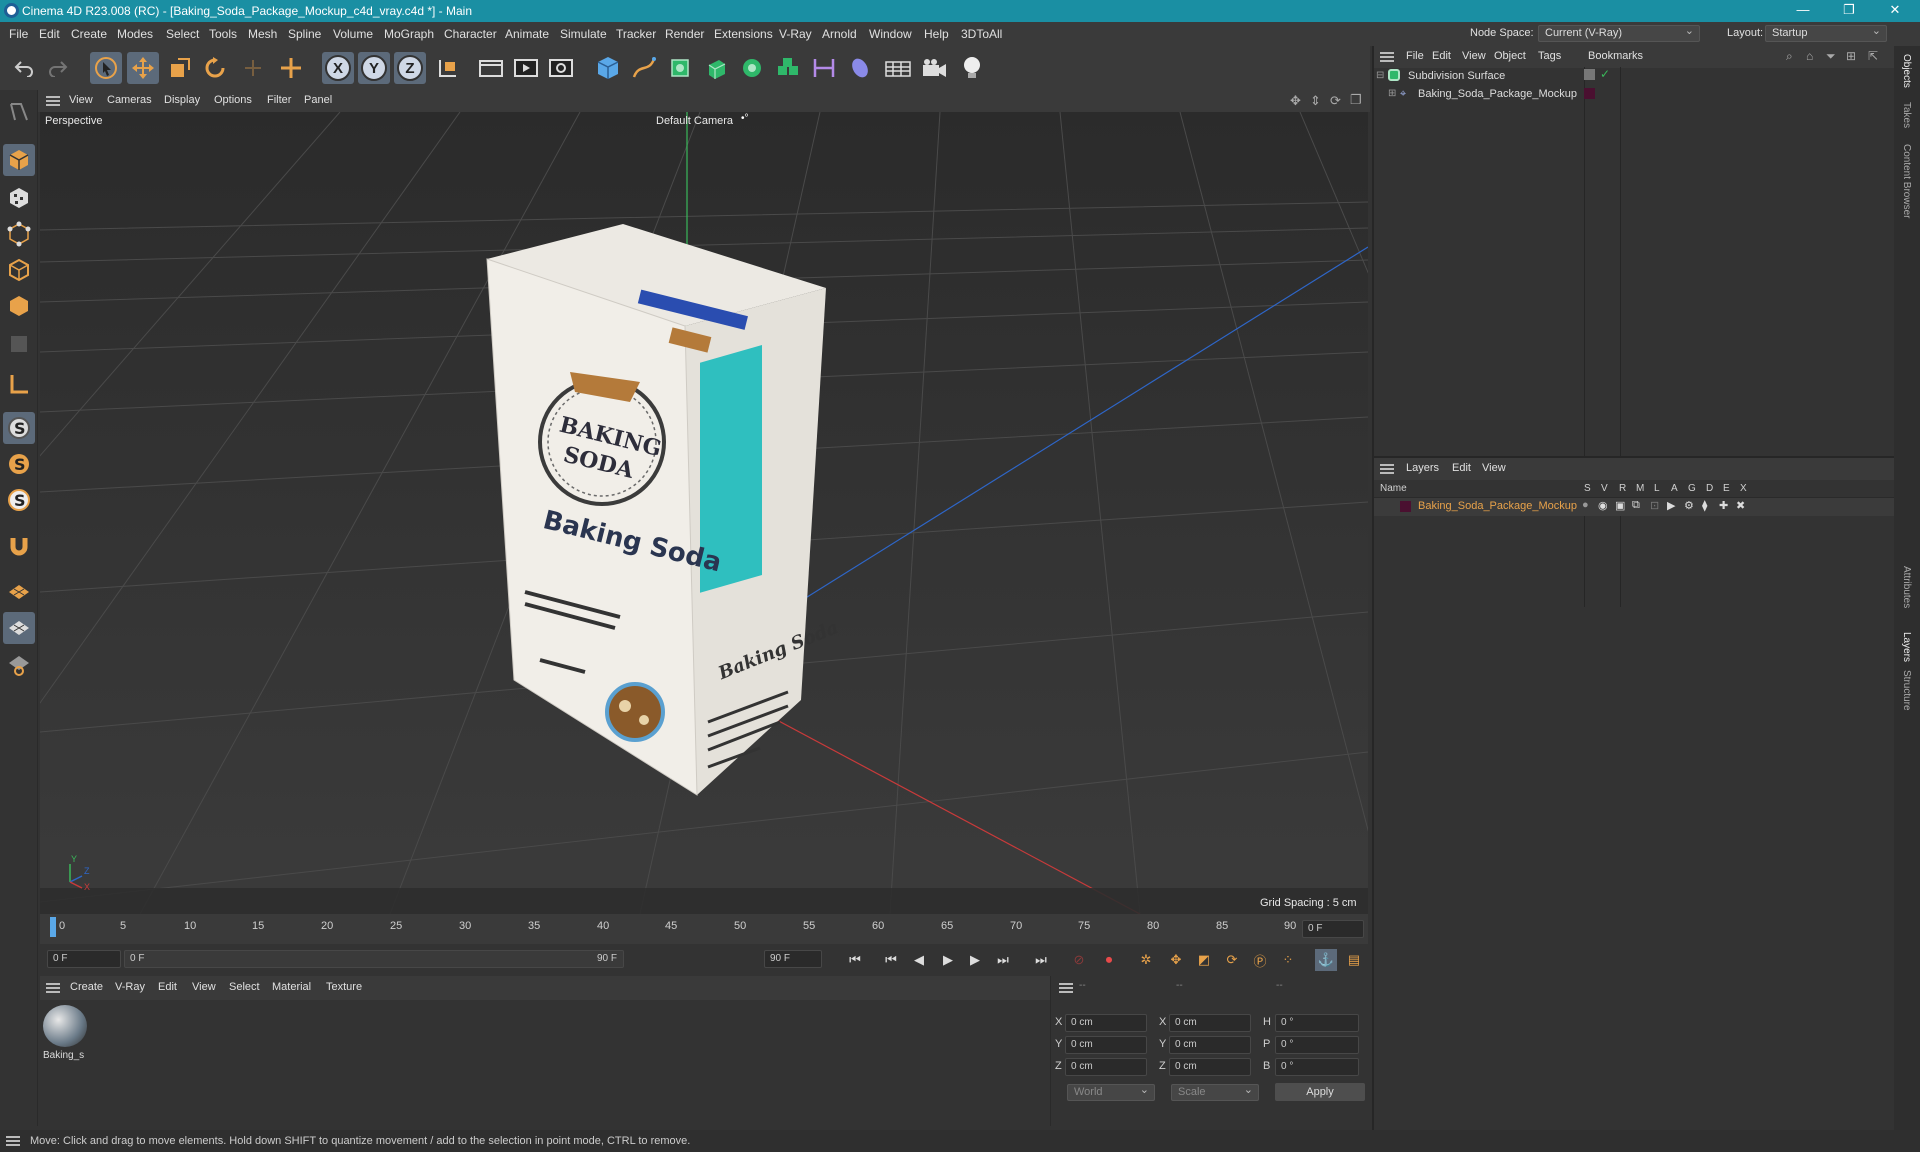  What do you see at coordinates (1549, 56) in the screenshot?
I see `object-menu-tags: Tags` at bounding box center [1549, 56].